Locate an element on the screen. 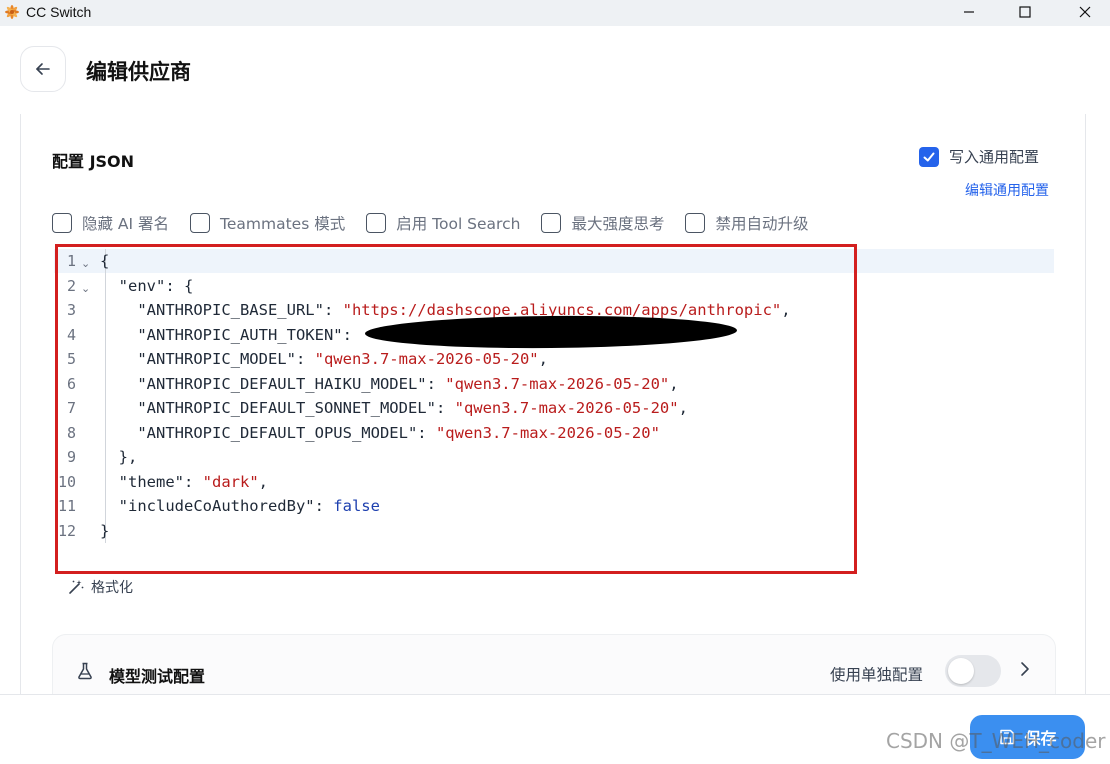 The image size is (1110, 764). close-icon is located at coordinates (1085, 12).